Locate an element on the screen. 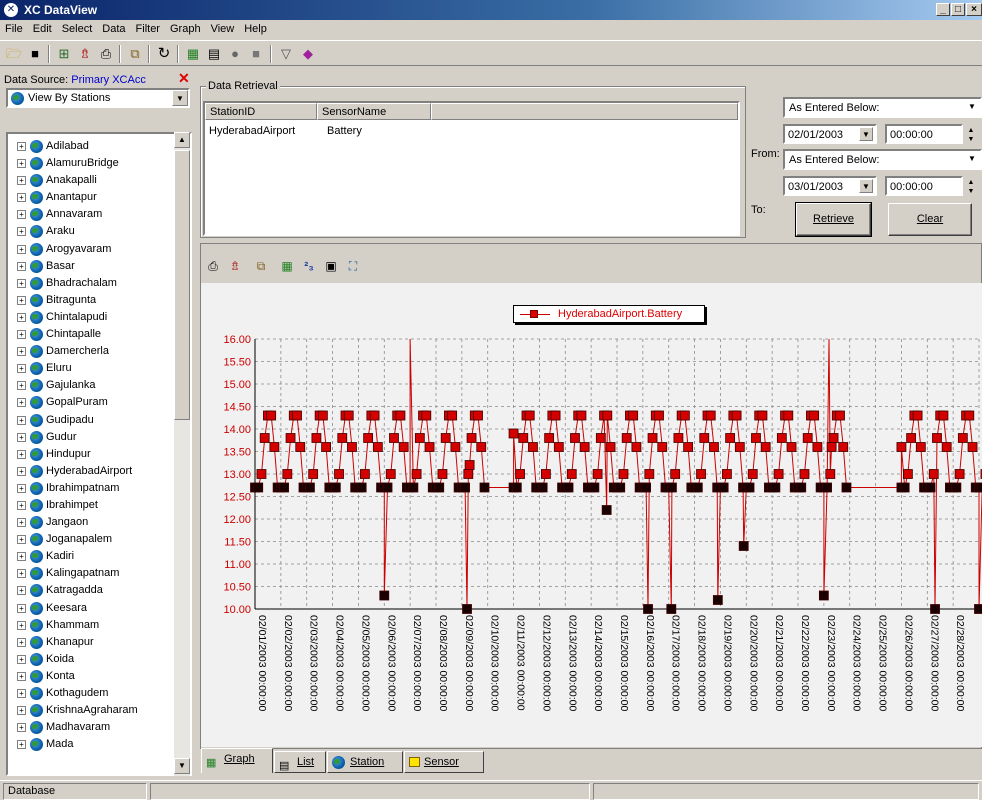 The width and height of the screenshot is (982, 800). retrieve-button: Retrieve is located at coordinates (833, 219).